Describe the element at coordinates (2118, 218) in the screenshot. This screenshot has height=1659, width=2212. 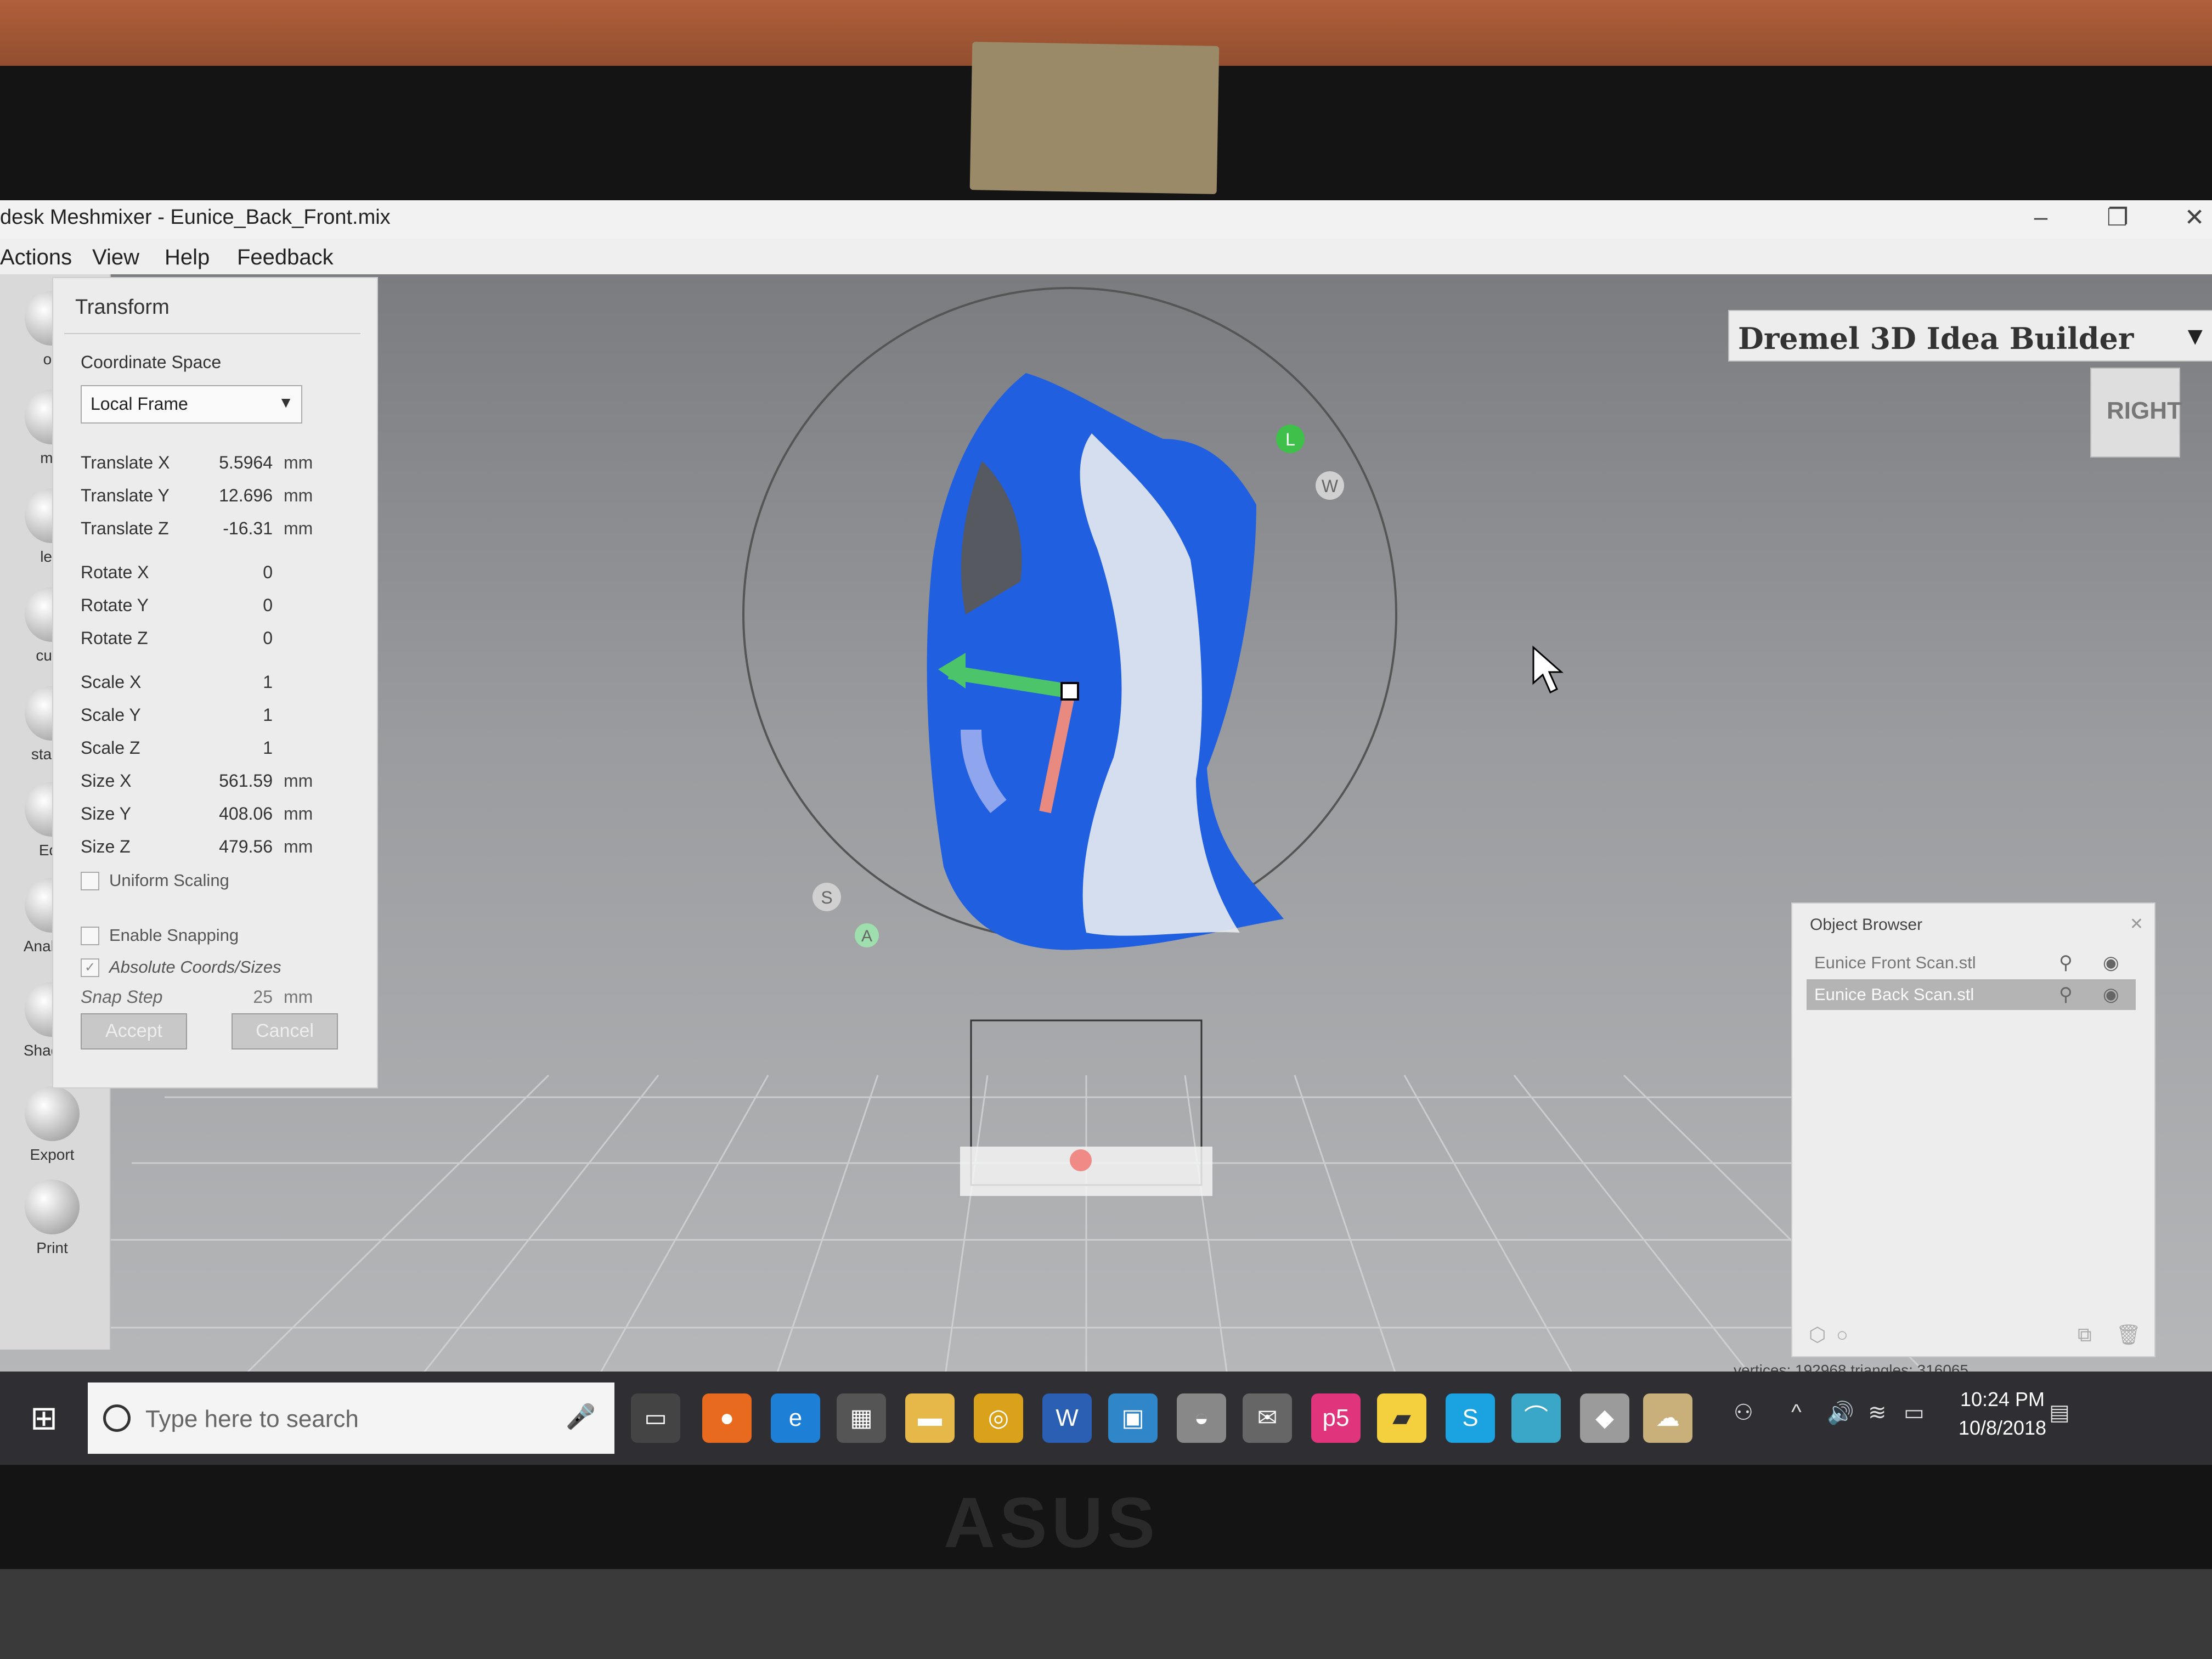
I see `restore-button: ❐` at that location.